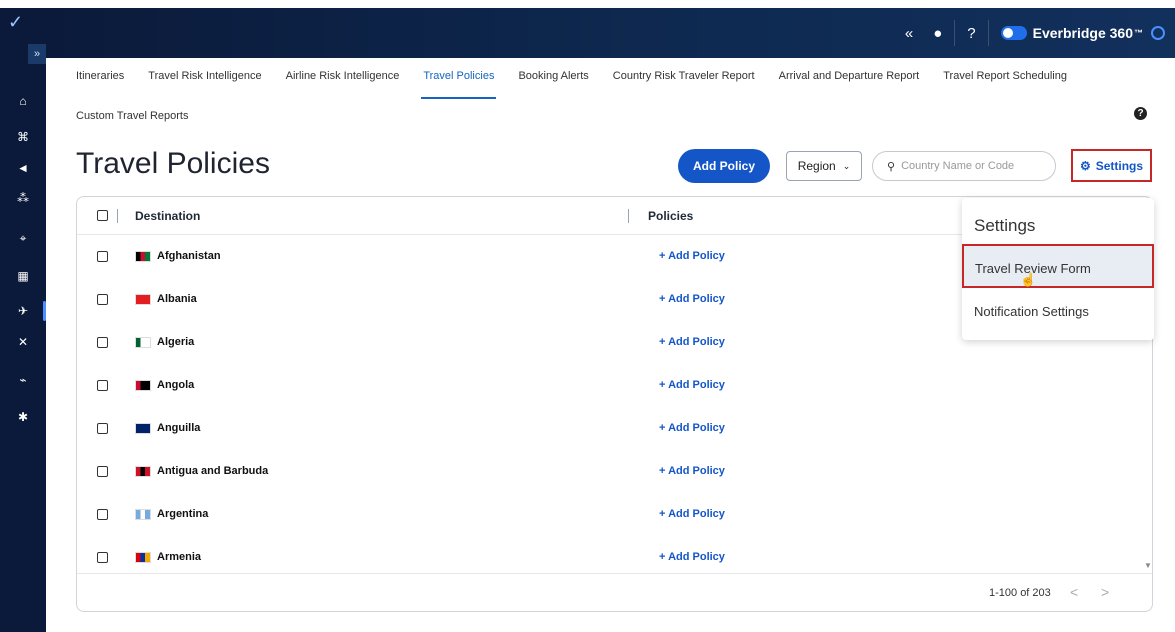 The height and width of the screenshot is (632, 1175). Describe the element at coordinates (100, 84) in the screenshot. I see `tab-itineraries: Itineraries` at that location.